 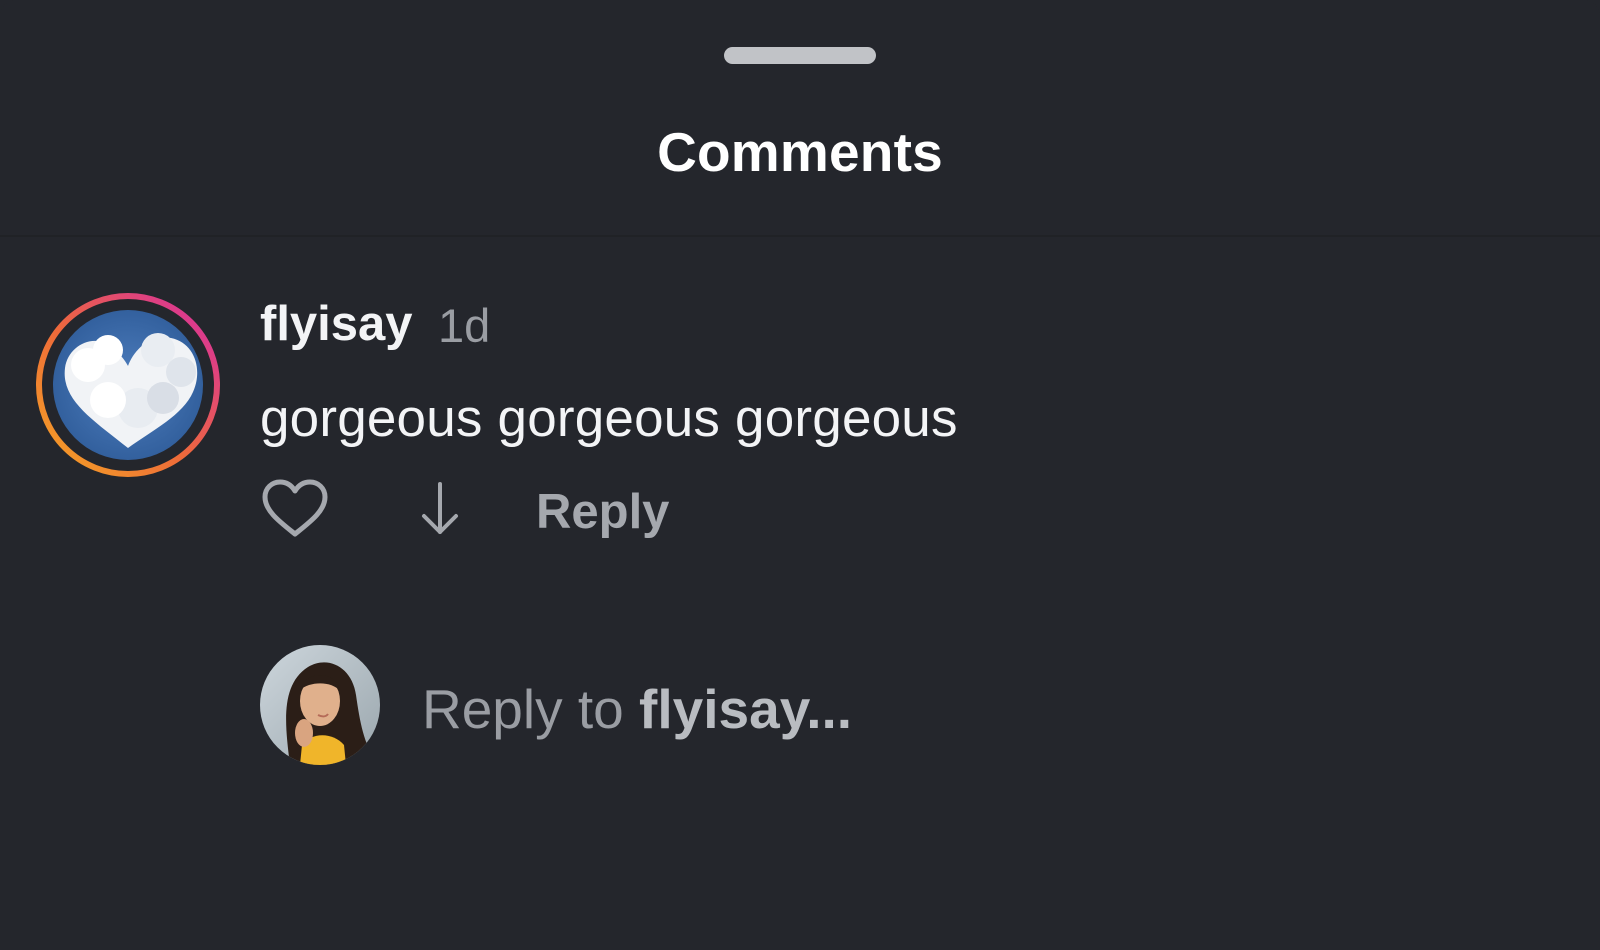 I want to click on comment-username: flyisay, so click(x=336, y=324).